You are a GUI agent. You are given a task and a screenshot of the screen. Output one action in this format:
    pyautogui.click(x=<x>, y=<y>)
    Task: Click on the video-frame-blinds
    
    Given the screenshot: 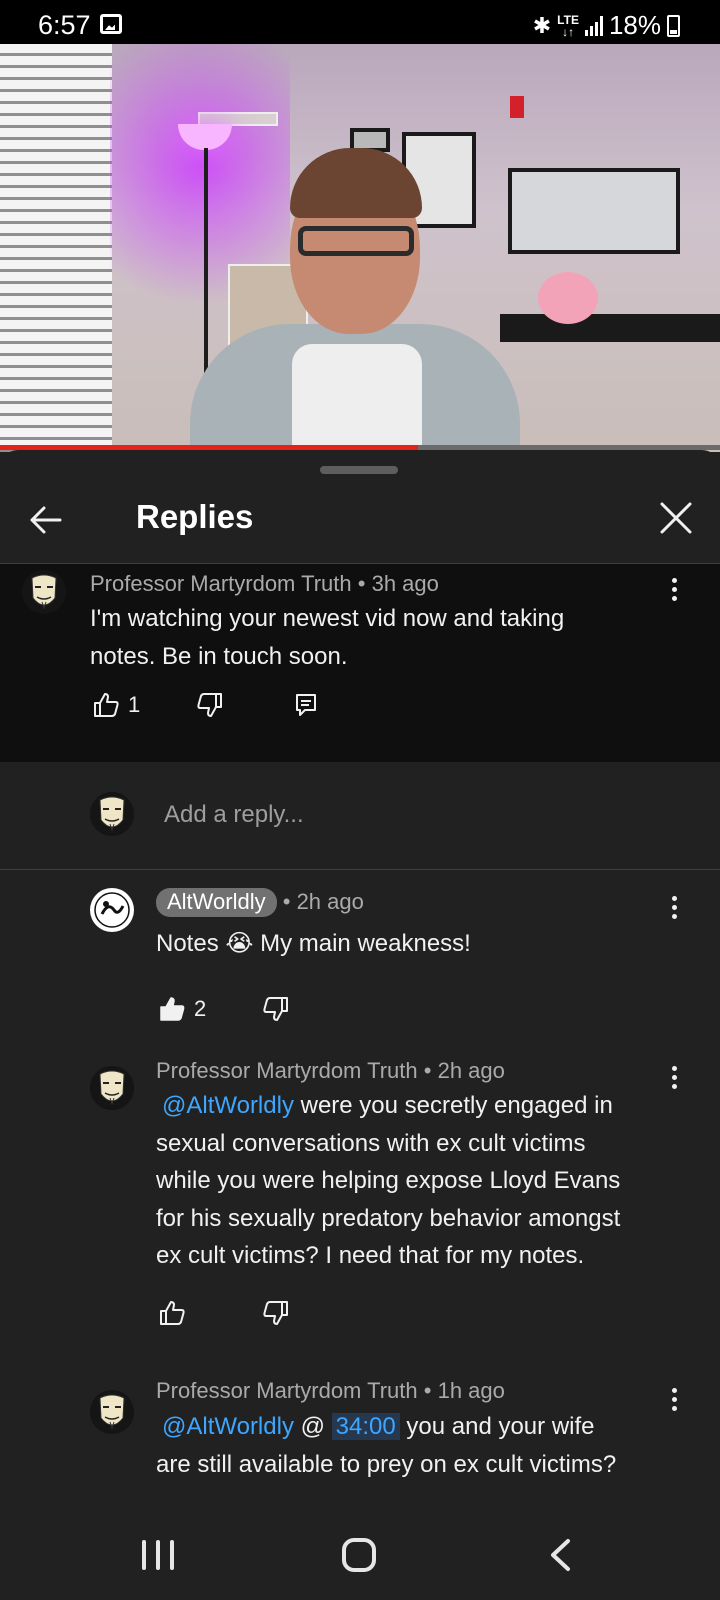 What is the action you would take?
    pyautogui.click(x=56, y=248)
    